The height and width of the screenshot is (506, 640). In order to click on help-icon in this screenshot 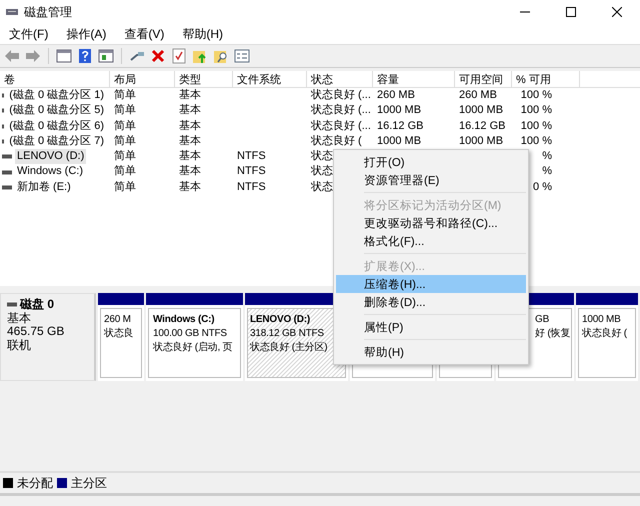, I will do `click(85, 56)`.